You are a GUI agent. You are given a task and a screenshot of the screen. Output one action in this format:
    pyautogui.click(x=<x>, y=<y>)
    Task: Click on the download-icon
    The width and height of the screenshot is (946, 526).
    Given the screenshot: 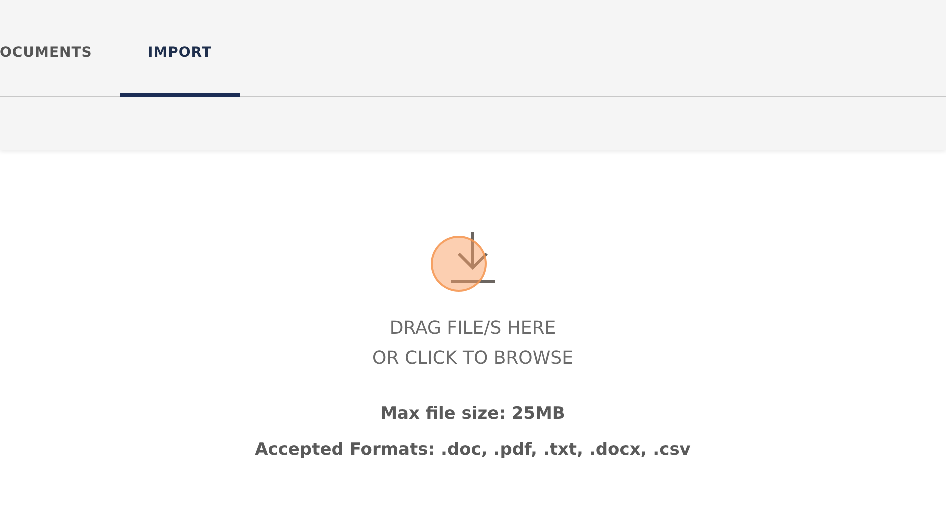 What is the action you would take?
    pyautogui.click(x=473, y=258)
    